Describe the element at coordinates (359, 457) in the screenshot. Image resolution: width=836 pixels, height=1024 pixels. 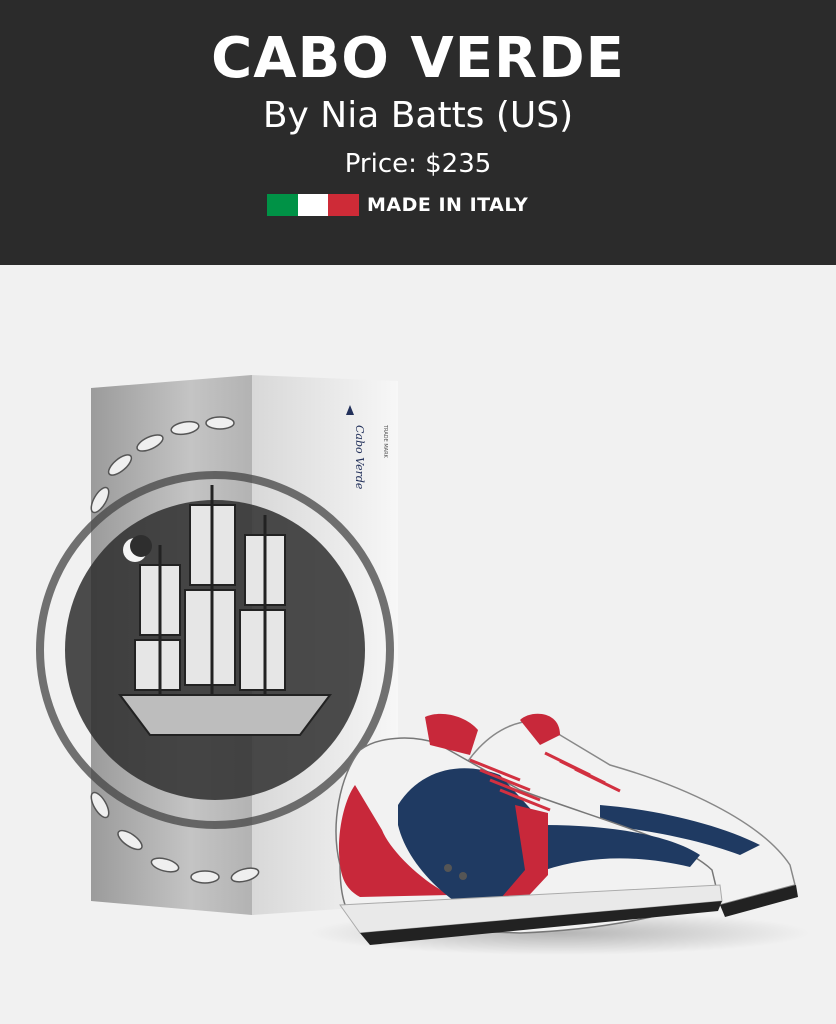
I see `box-brand-text: Cabo Verde` at that location.